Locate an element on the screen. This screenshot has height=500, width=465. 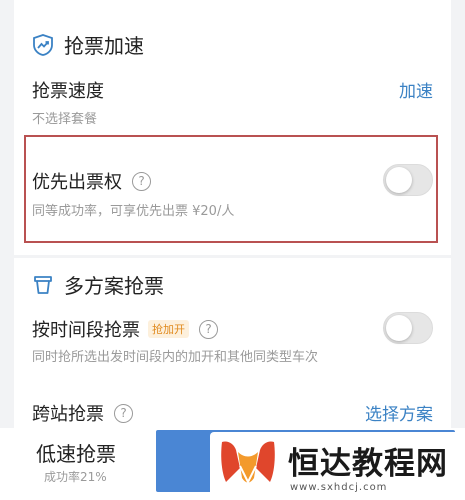
time-badge: 抢加开 is located at coordinates (168, 329).